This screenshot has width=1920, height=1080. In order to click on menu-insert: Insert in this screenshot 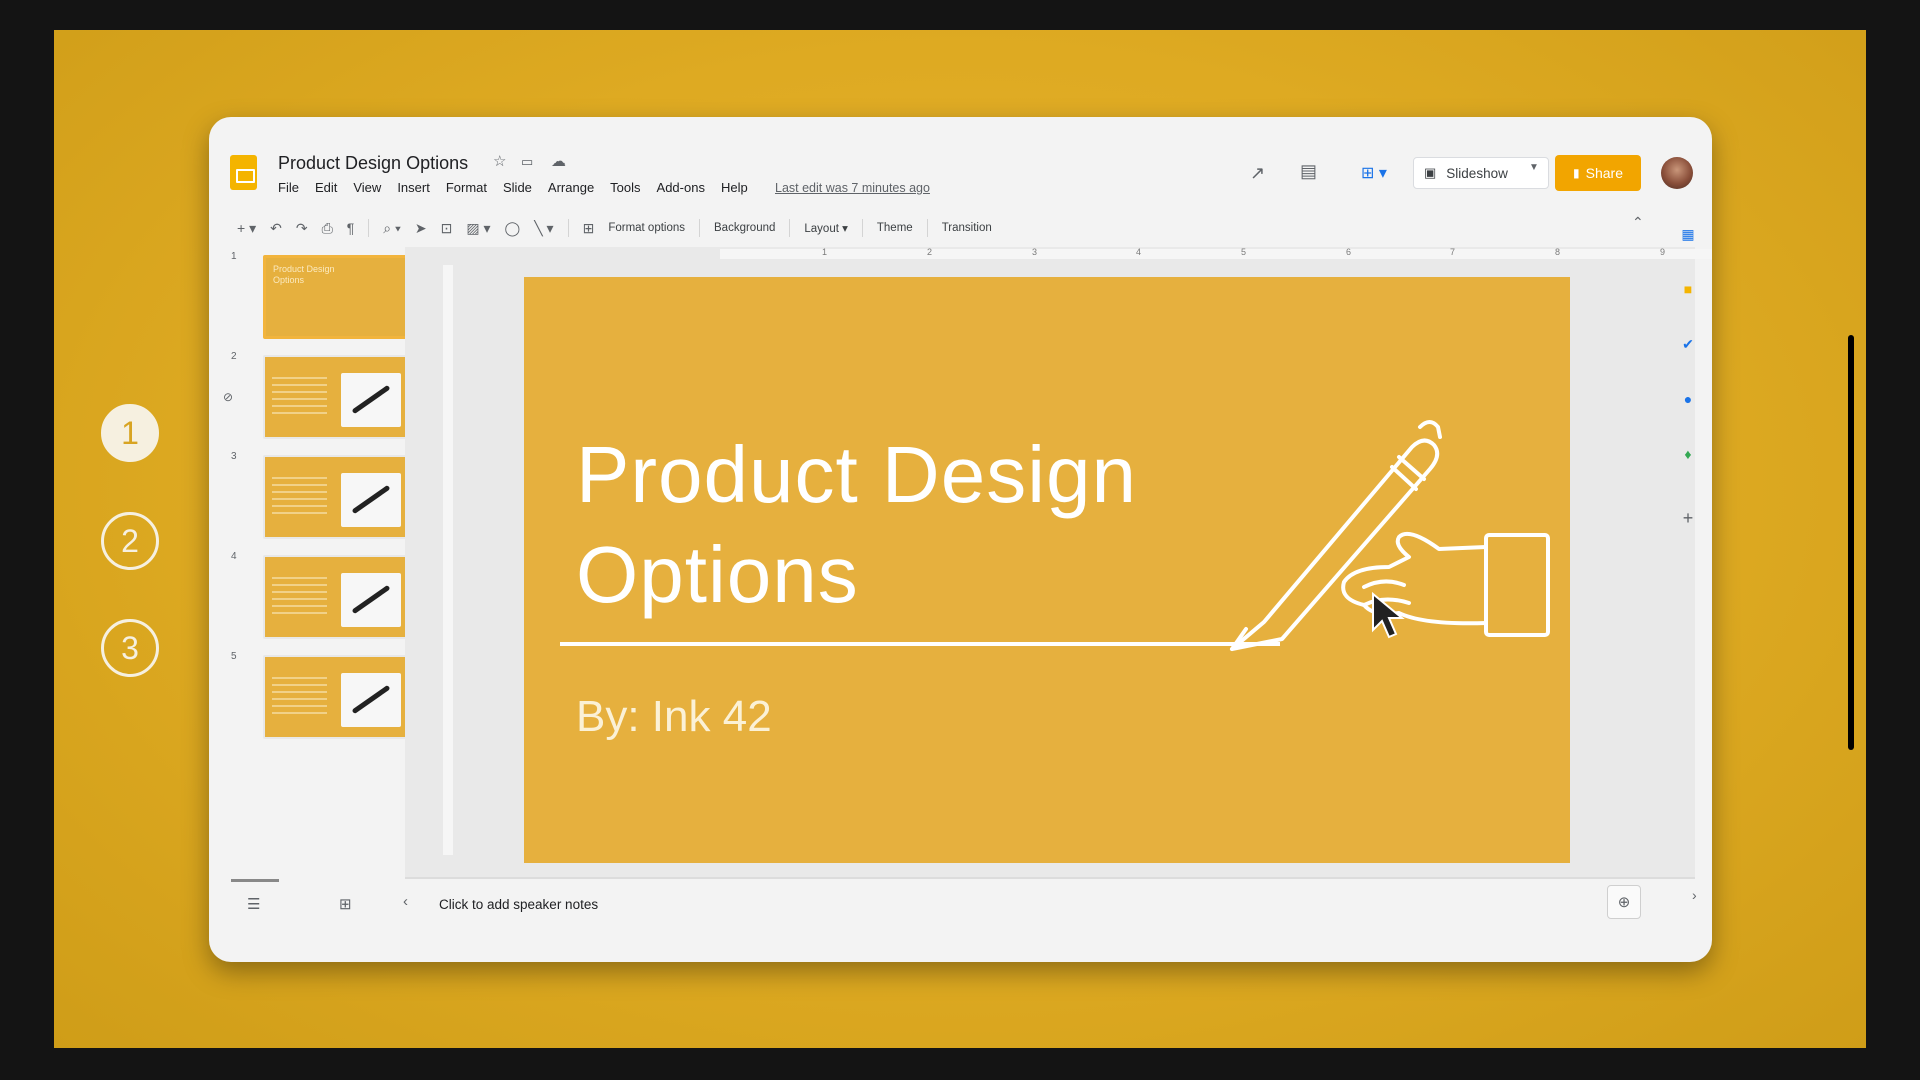, I will do `click(413, 187)`.